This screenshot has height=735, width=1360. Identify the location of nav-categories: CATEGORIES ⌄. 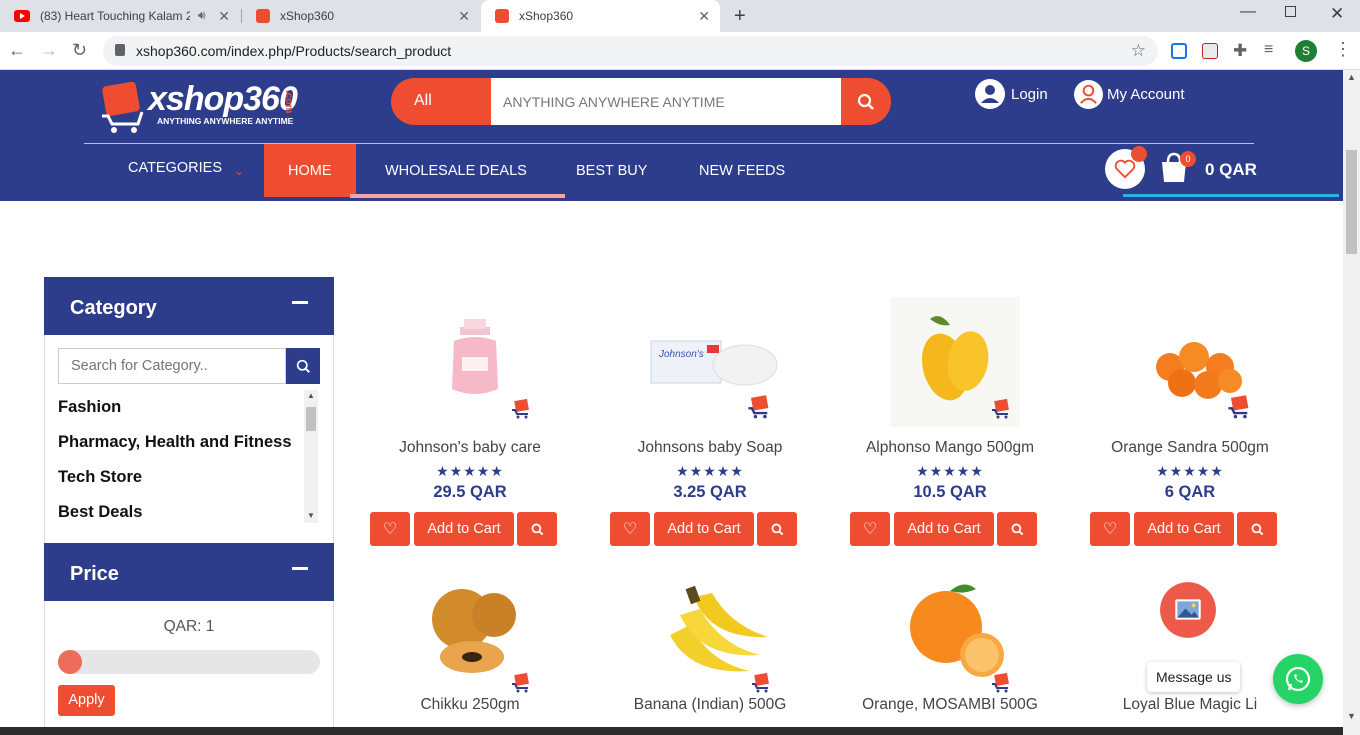
(186, 170).